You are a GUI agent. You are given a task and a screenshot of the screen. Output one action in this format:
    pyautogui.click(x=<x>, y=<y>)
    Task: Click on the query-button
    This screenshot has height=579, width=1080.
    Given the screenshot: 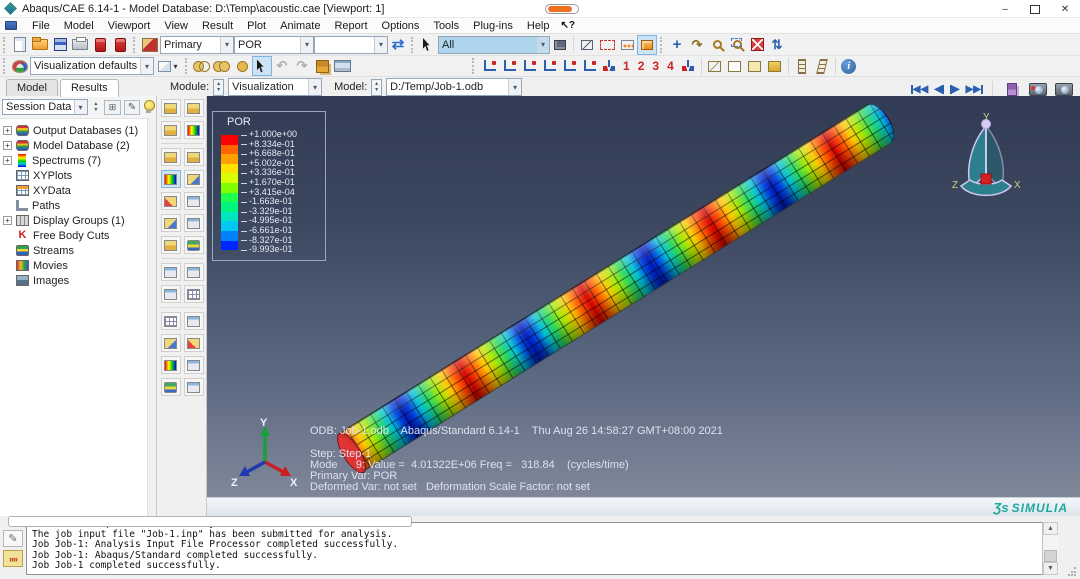 What is the action you would take?
    pyautogui.click(x=322, y=66)
    